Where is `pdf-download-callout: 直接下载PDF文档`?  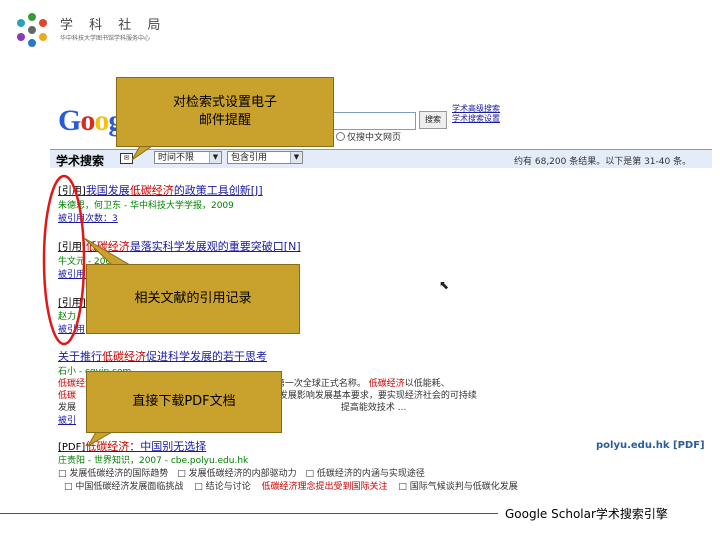
pdf-download-callout: 直接下载PDF文档 is located at coordinates (184, 402).